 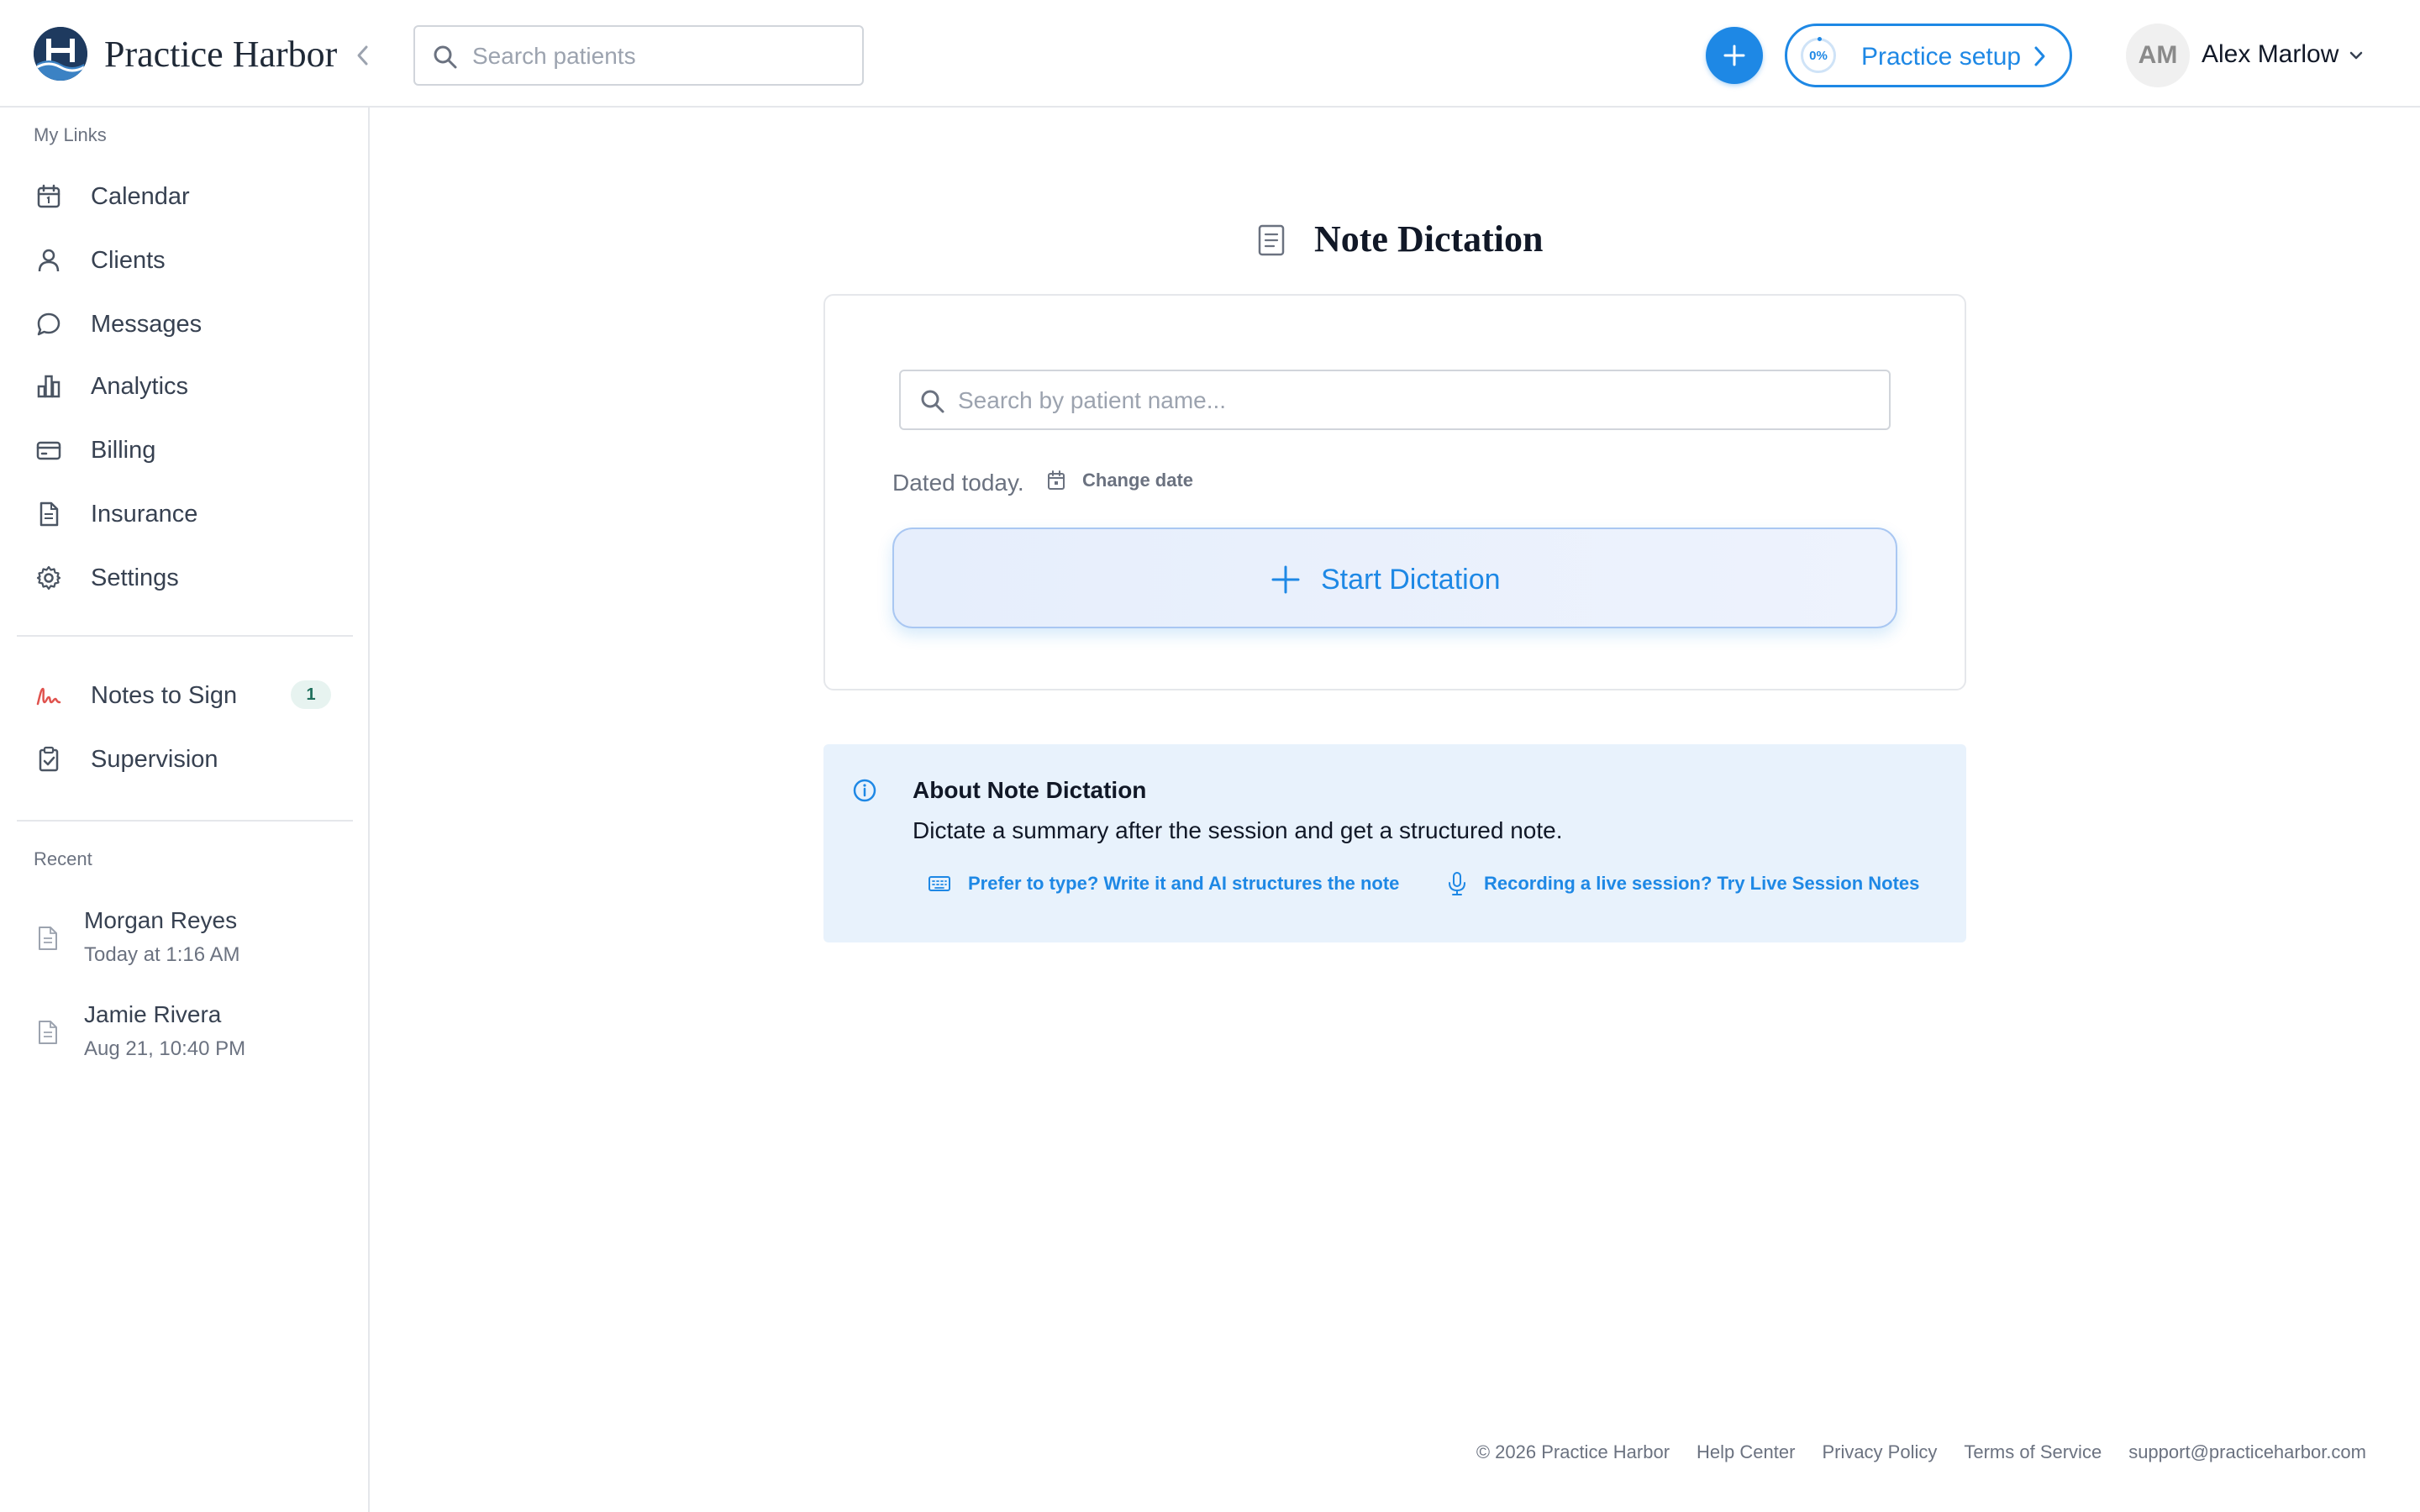 I want to click on recent-item-time: Today at 1:16 AM, so click(x=162, y=954).